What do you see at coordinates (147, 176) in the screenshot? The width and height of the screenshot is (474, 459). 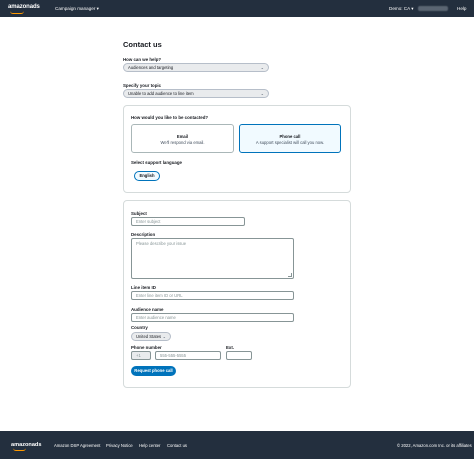 I see `language-option-english: English` at bounding box center [147, 176].